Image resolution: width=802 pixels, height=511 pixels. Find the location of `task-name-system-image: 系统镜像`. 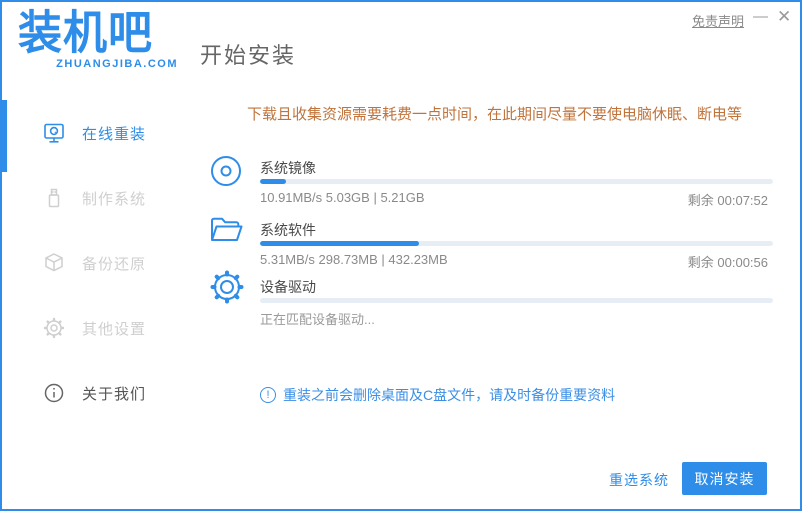

task-name-system-image: 系统镜像 is located at coordinates (288, 168).